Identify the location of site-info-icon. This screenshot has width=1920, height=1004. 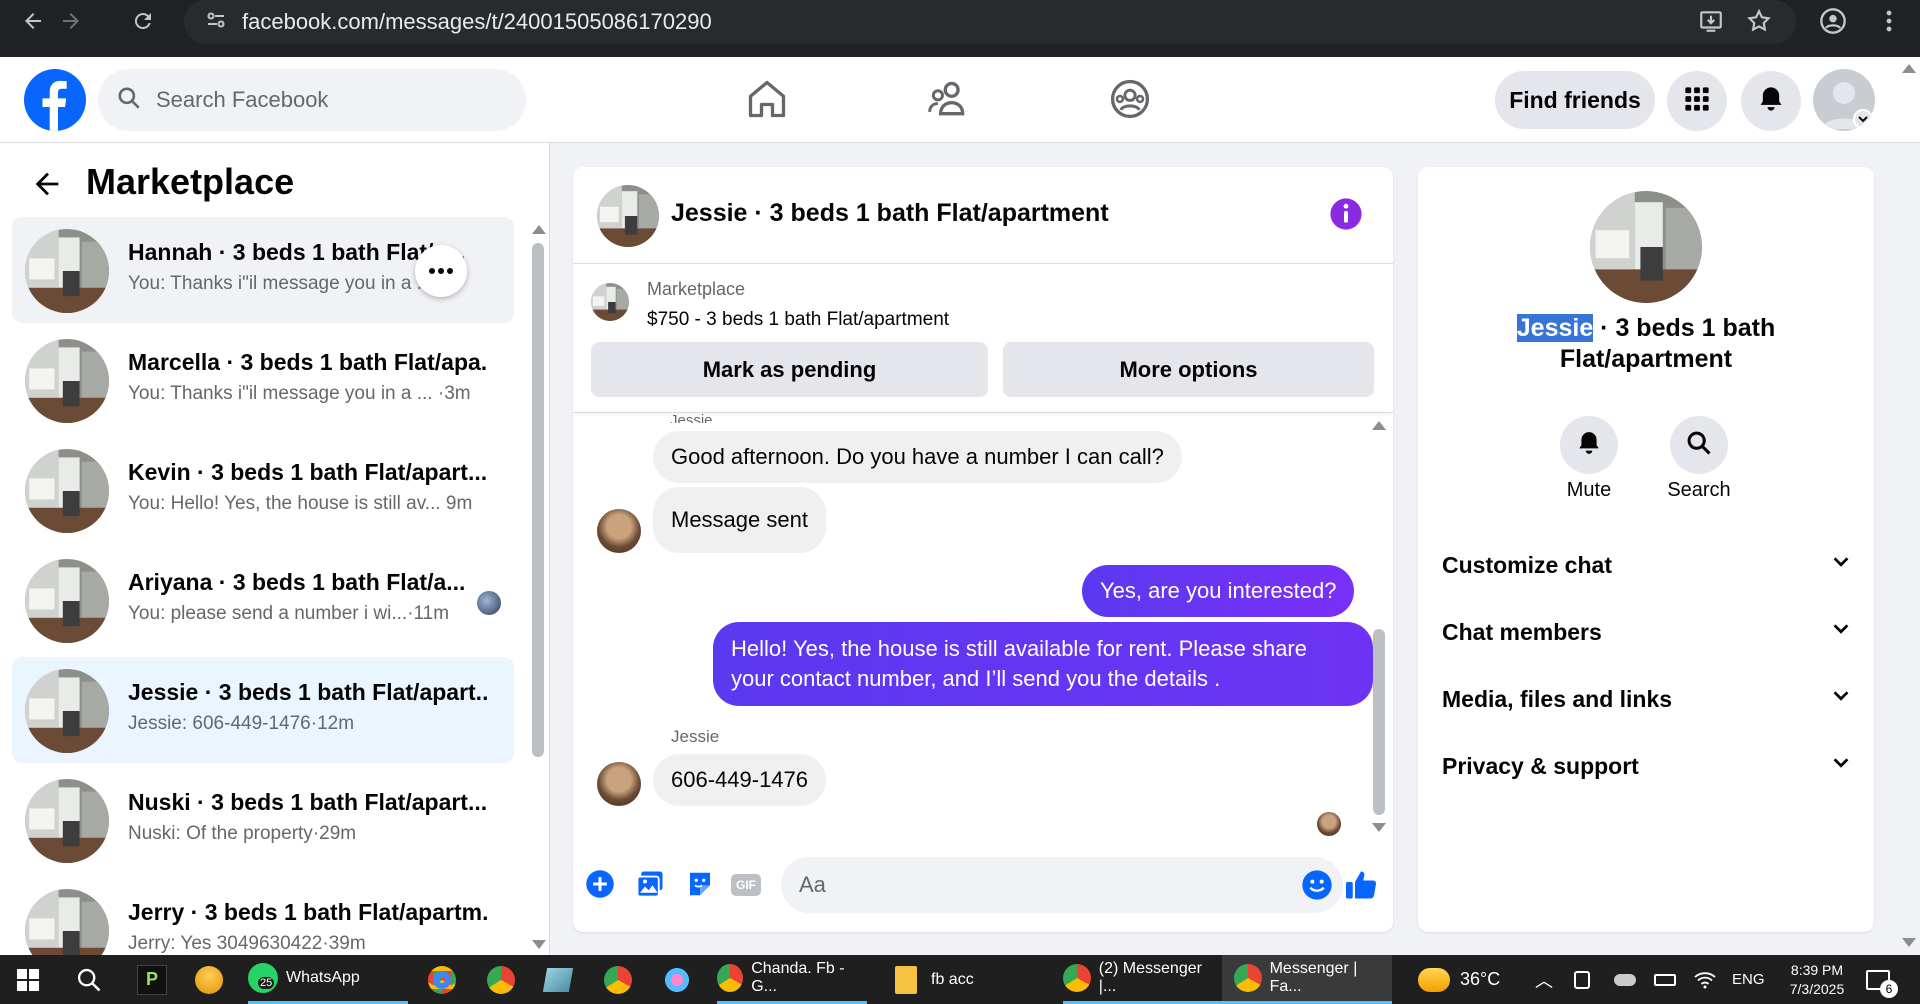
(216, 22).